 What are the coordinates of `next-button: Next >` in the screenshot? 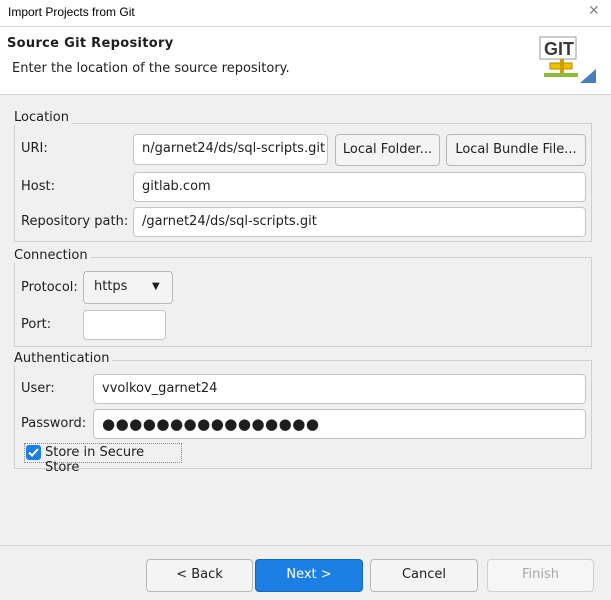 It's located at (309, 575).